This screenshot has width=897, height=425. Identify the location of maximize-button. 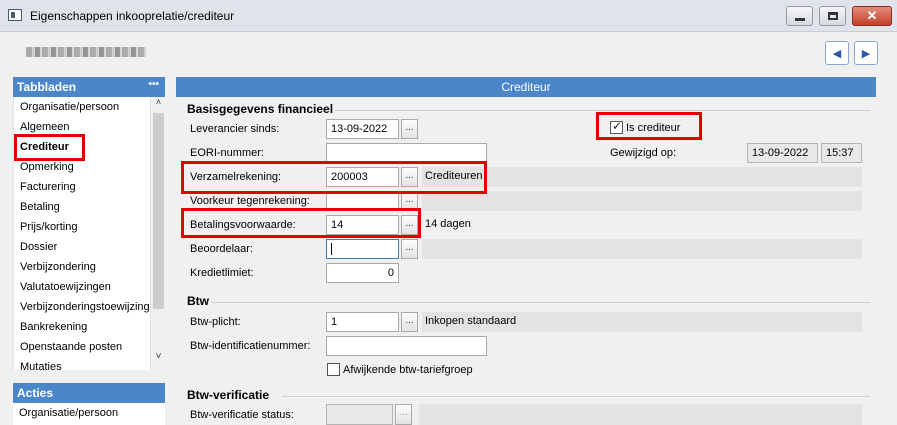
(832, 16).